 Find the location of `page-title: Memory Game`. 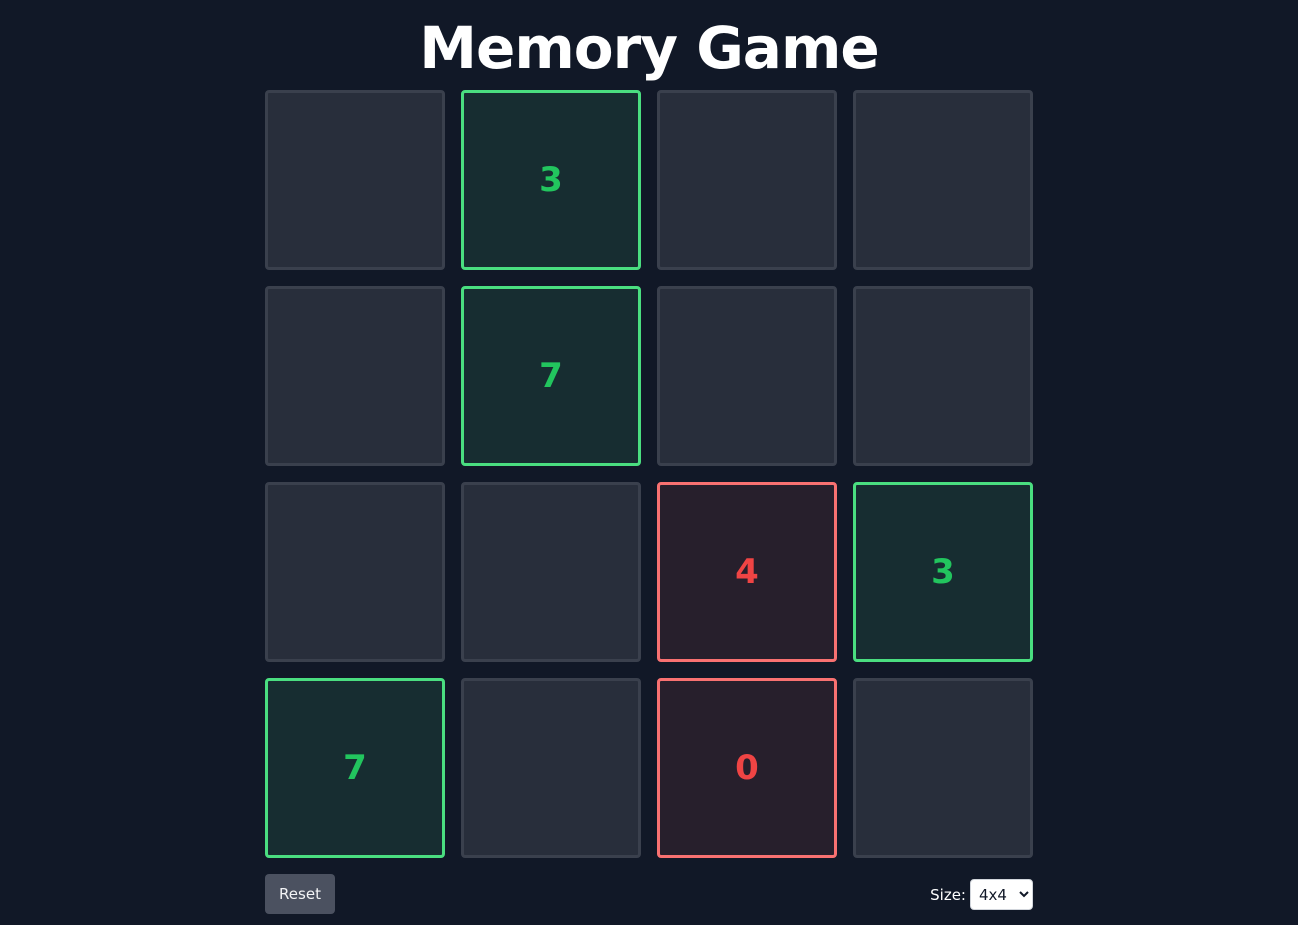

page-title: Memory Game is located at coordinates (649, 48).